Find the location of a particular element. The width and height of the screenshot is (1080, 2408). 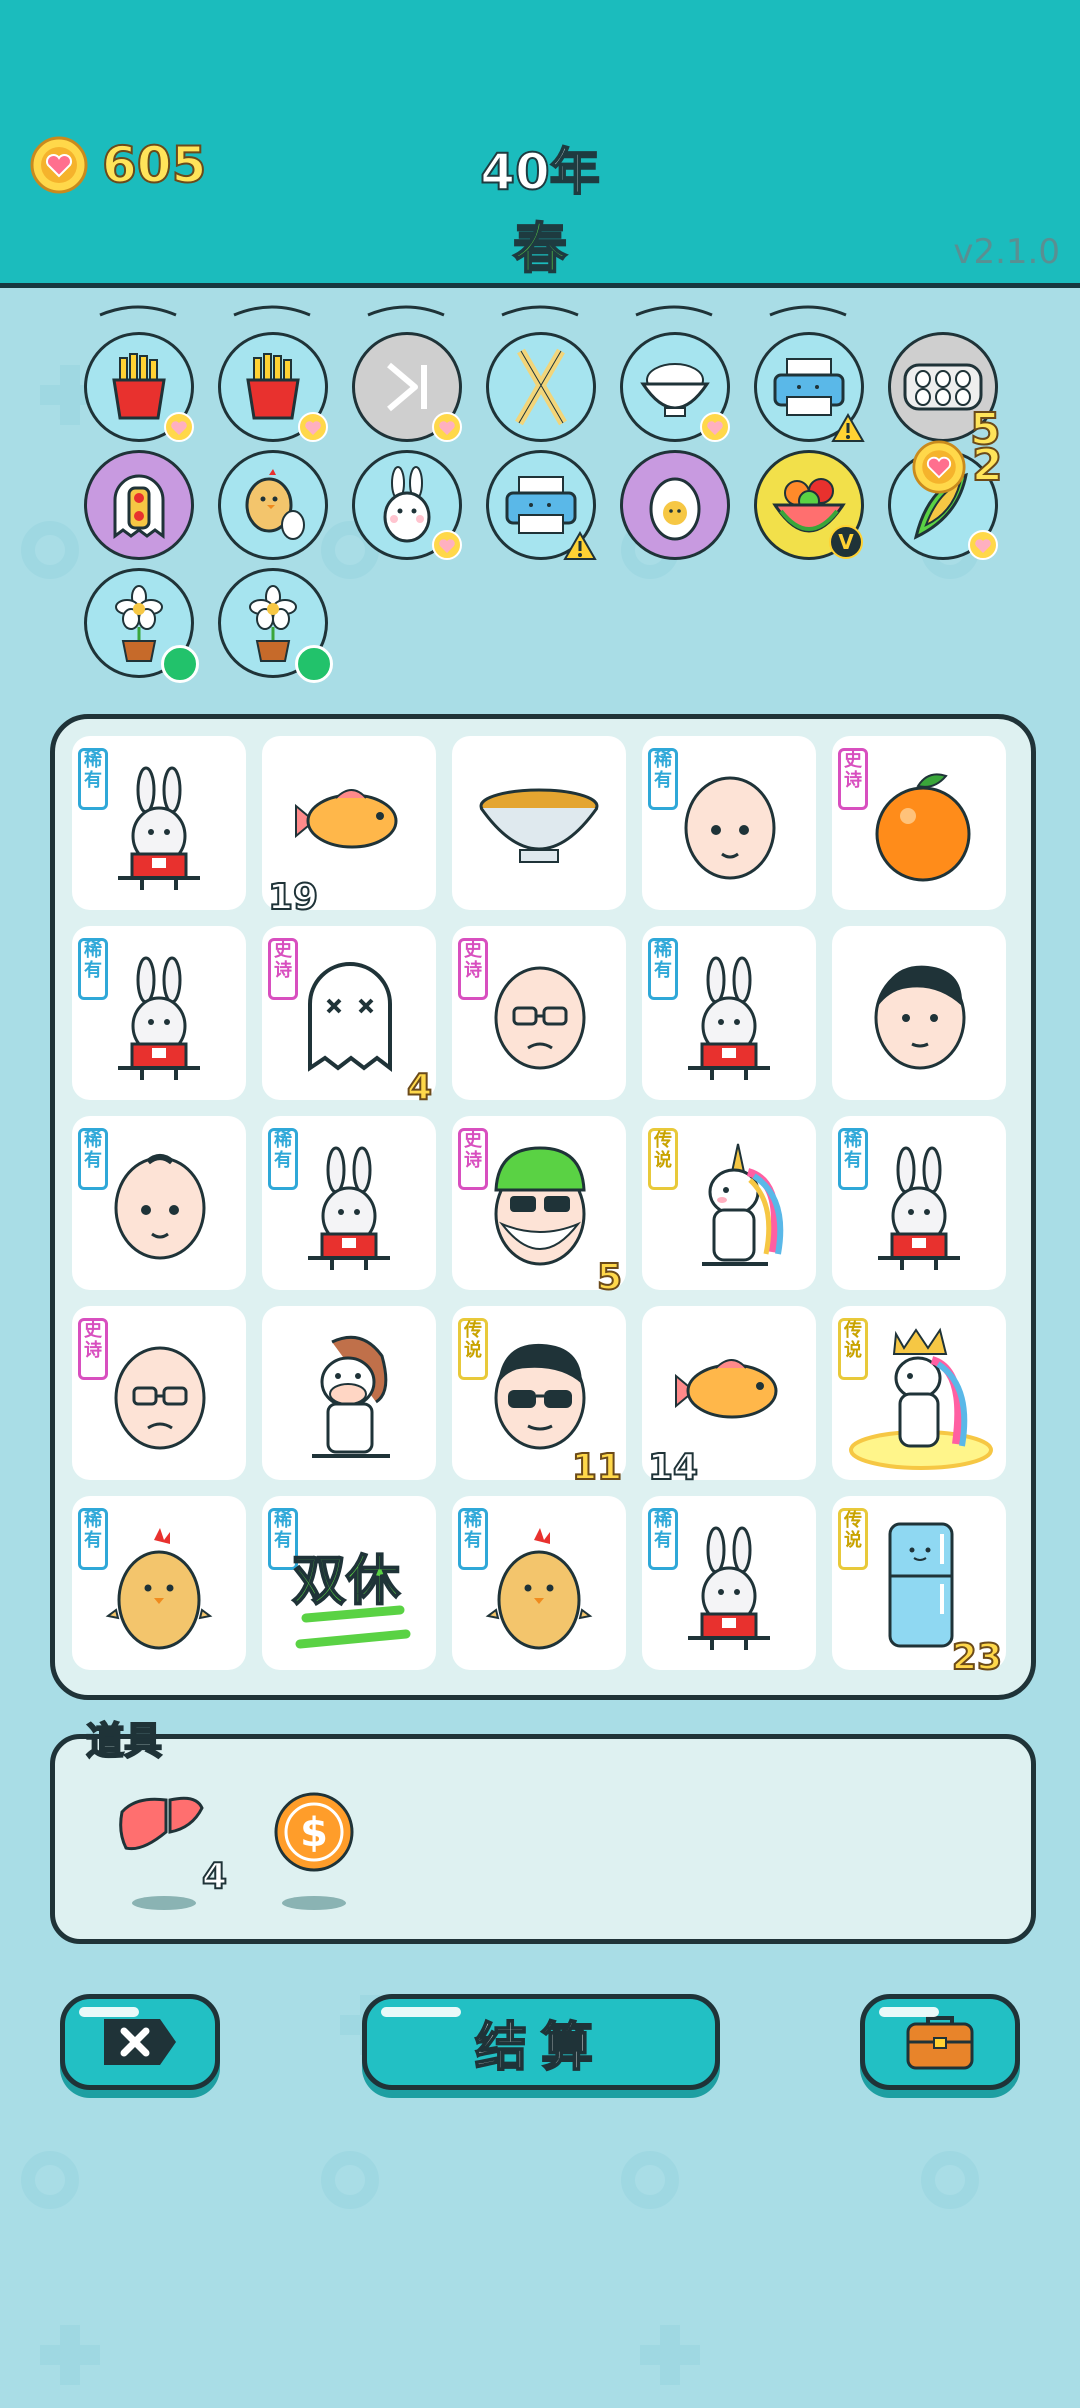

cell-count: 4 is located at coordinates (419, 1087).